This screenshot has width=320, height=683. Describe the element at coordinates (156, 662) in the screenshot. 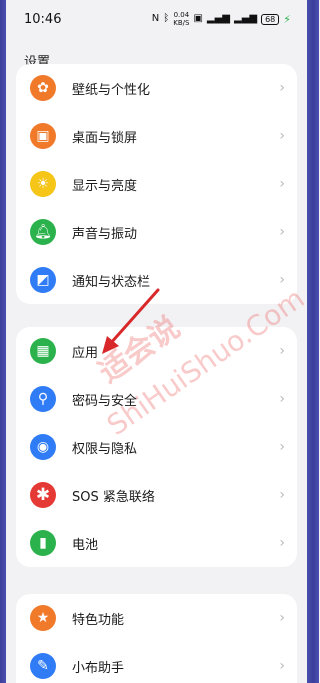

I see `settings-item-assistant: ✎ 小布助手 ›` at that location.